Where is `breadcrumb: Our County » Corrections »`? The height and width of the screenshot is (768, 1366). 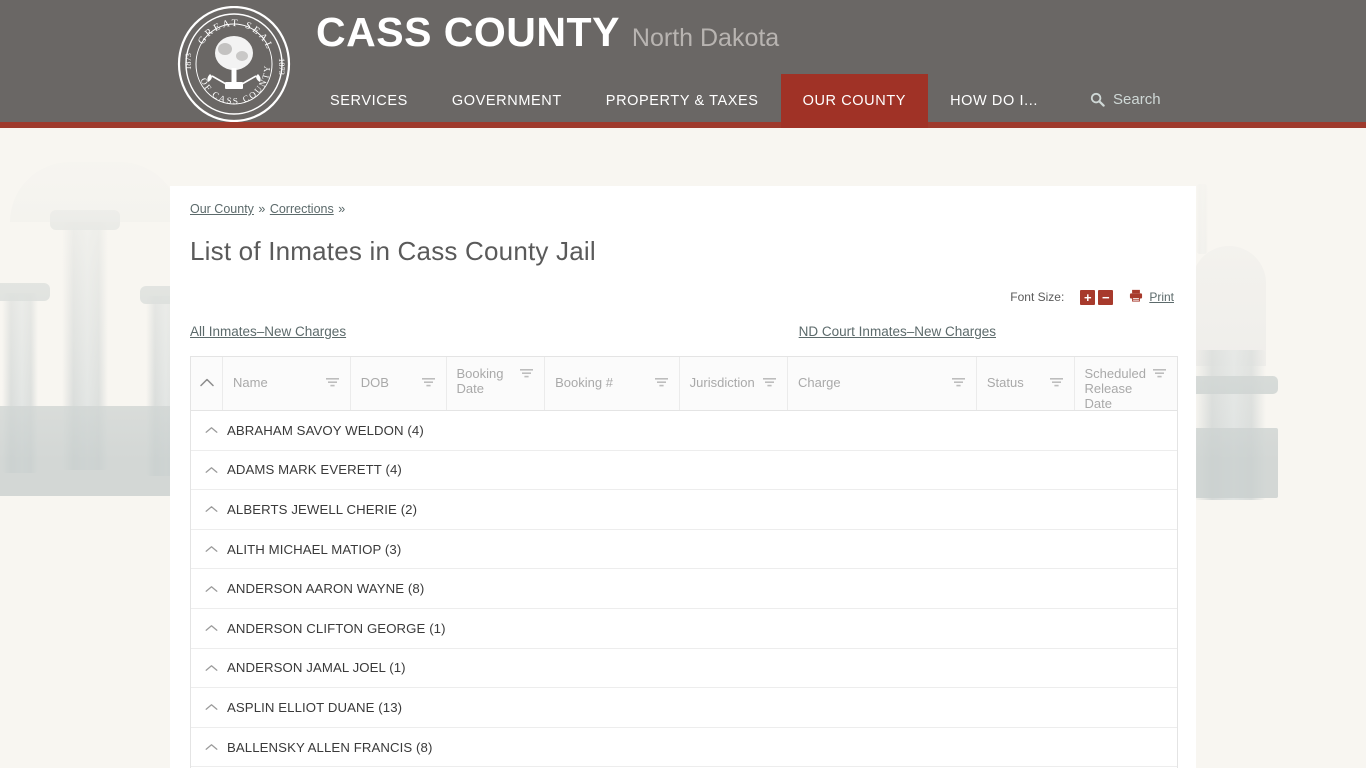 breadcrumb: Our County » Corrections » is located at coordinates (683, 208).